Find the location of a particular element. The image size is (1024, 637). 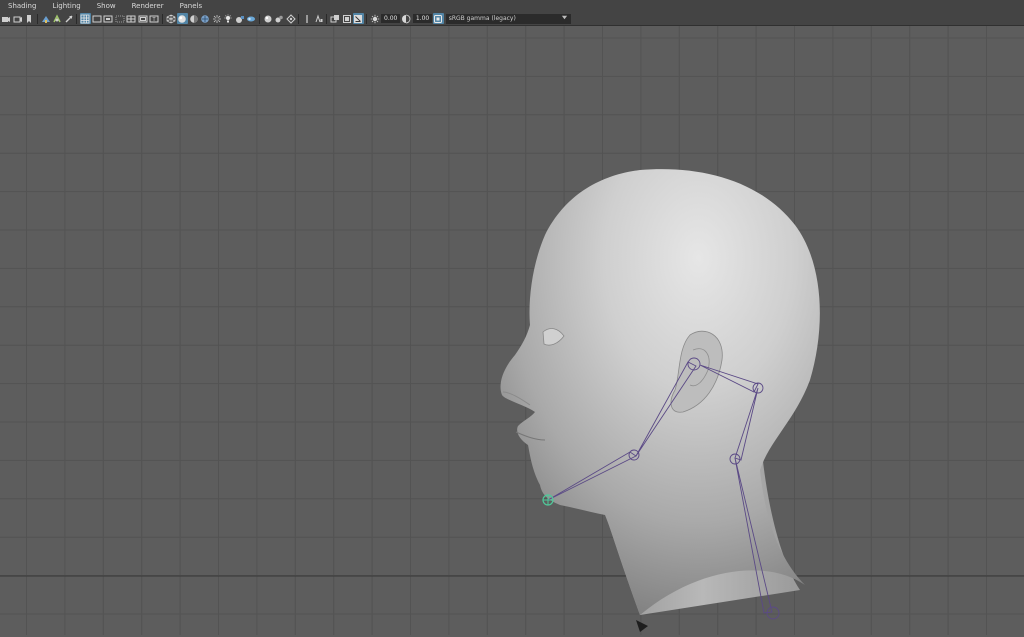

menu-shading: Shading is located at coordinates (22, 6).